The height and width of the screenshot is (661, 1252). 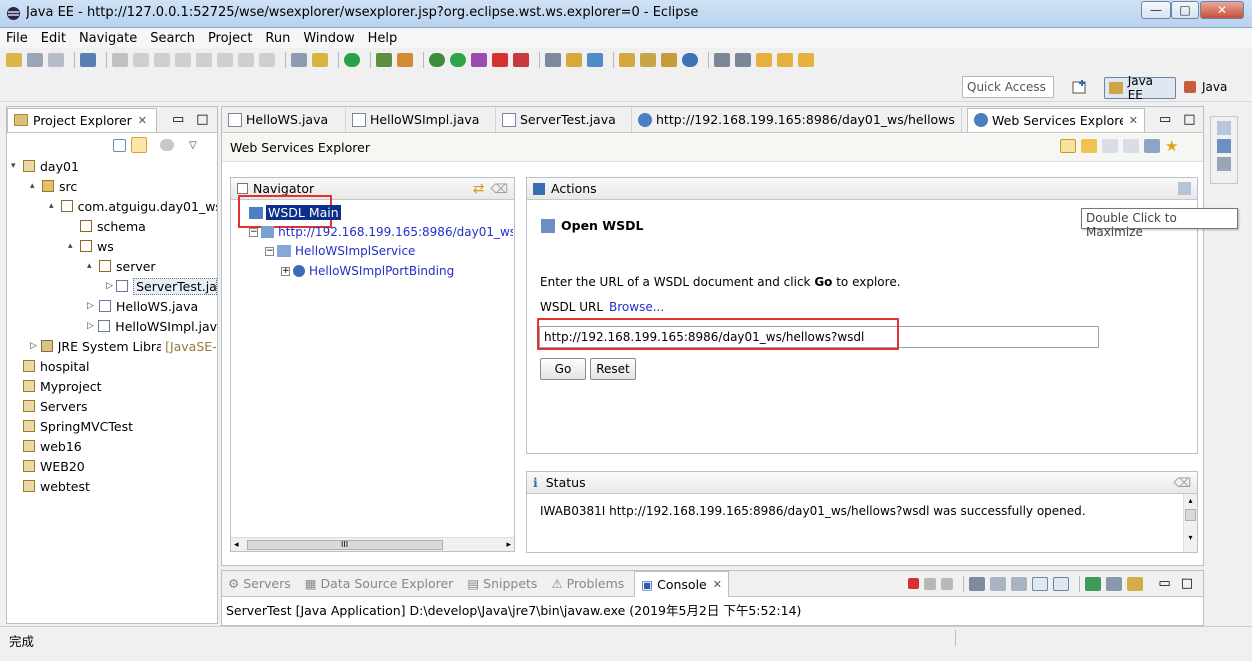 I want to click on skip-breakpoints-icon, so click(x=120, y=60).